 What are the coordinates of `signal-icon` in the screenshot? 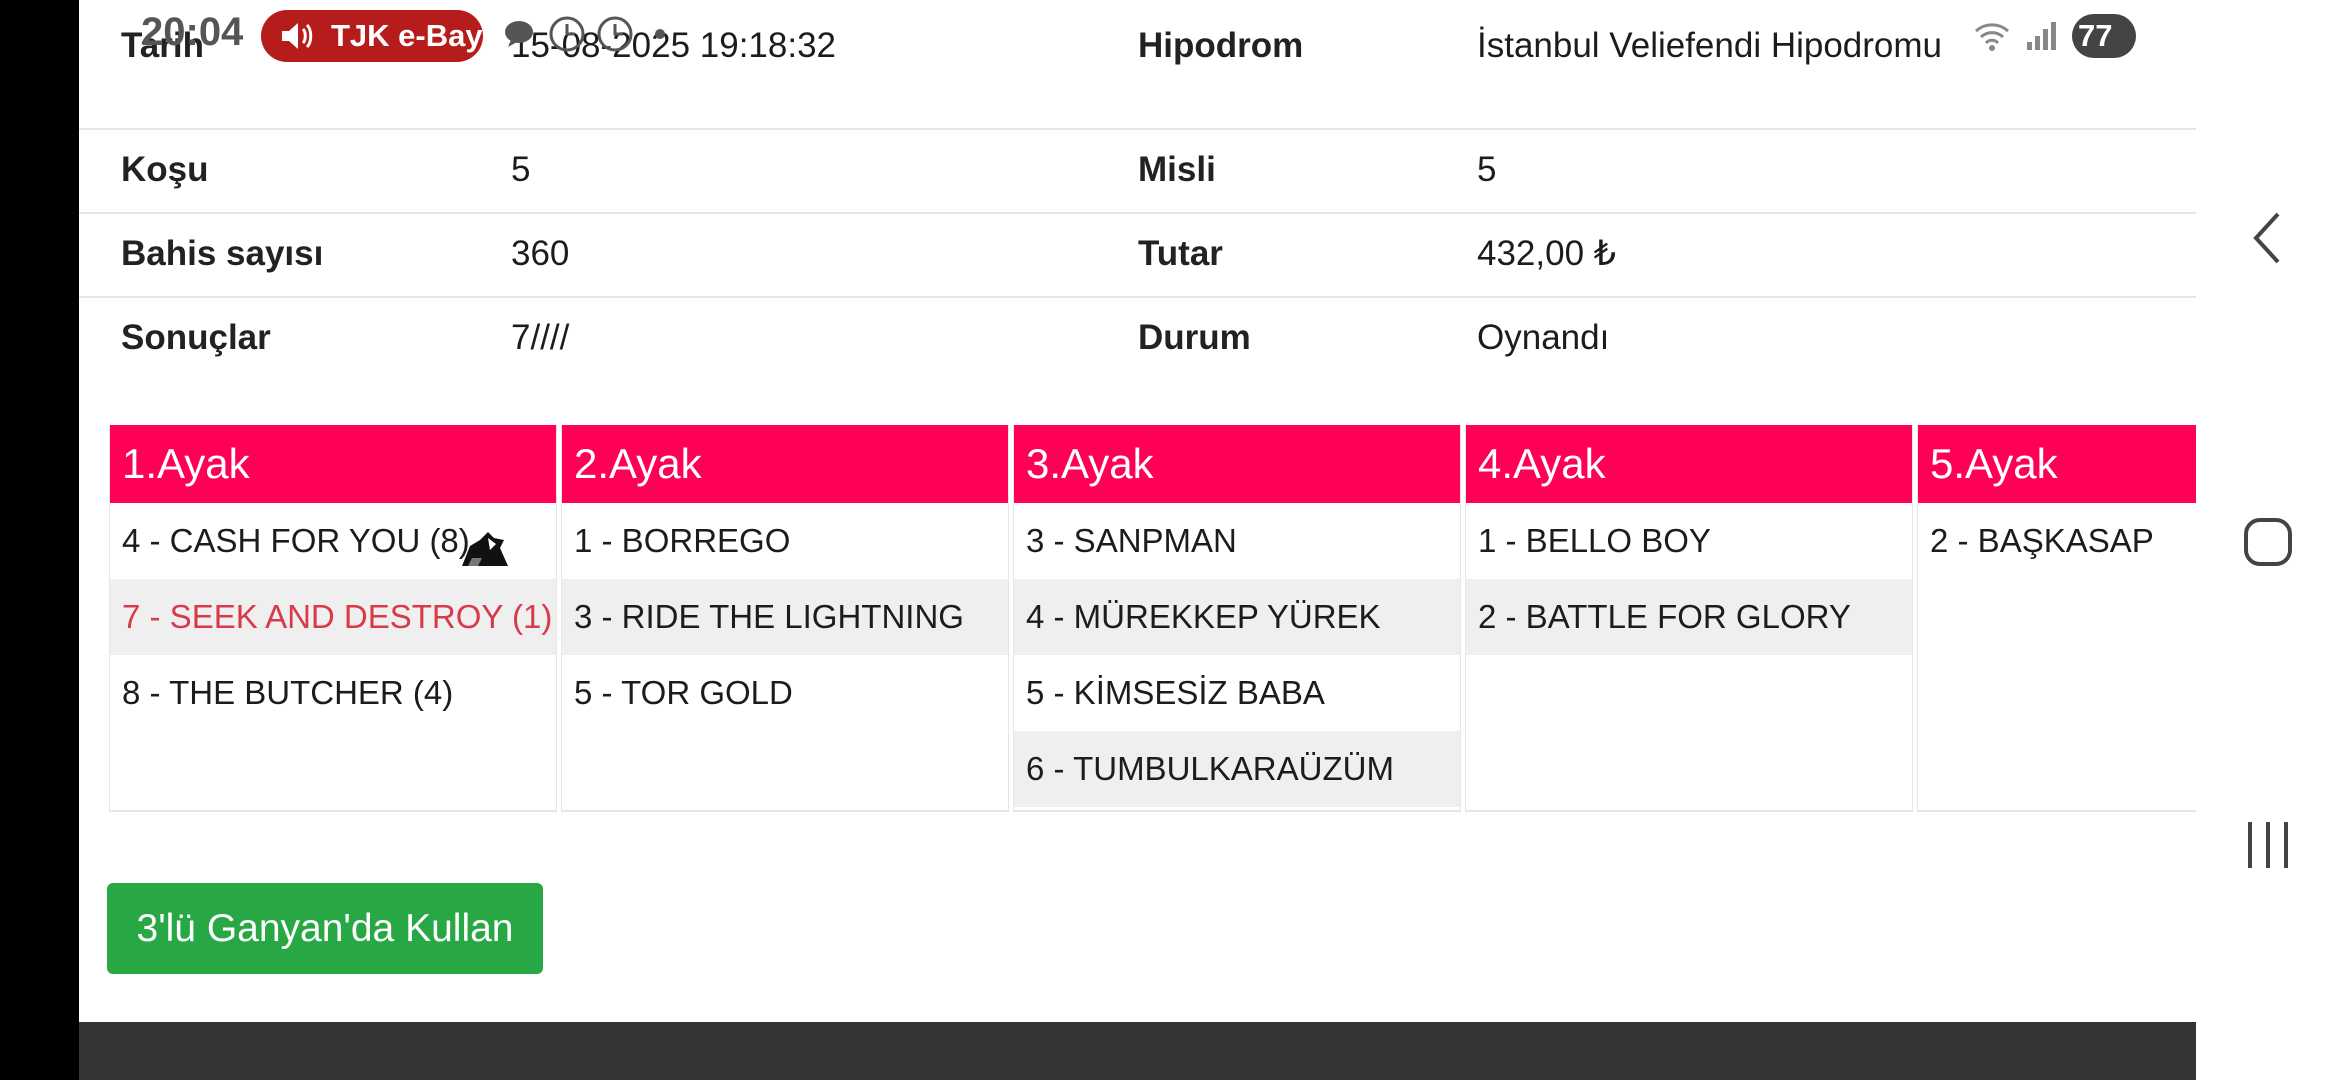 It's located at (2042, 36).